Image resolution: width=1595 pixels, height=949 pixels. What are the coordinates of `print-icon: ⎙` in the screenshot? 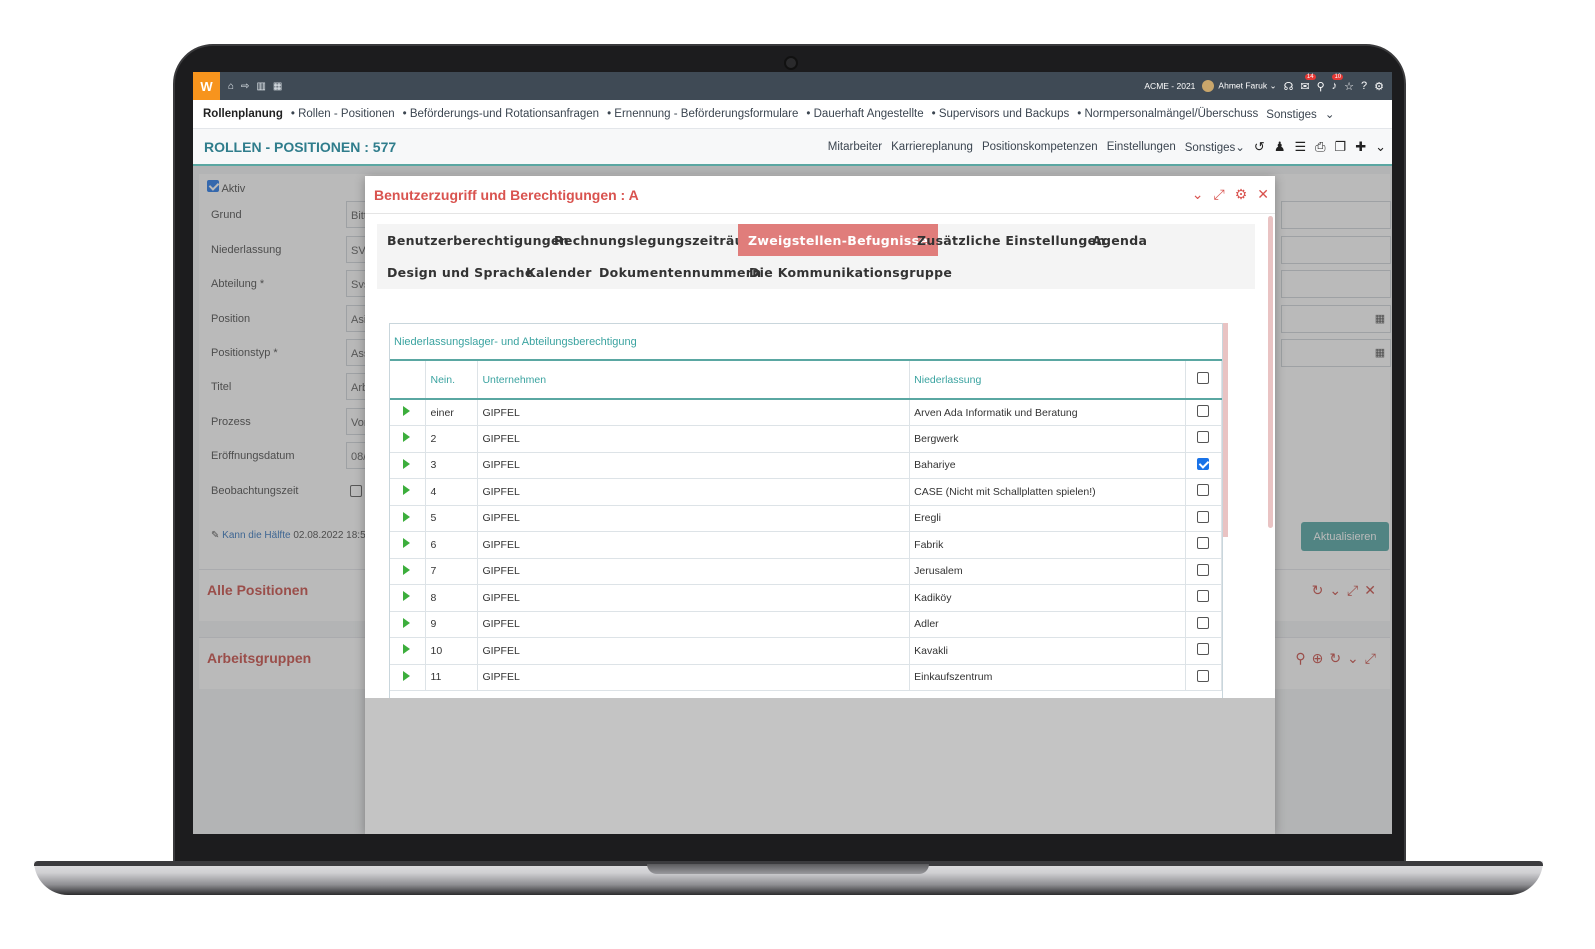 It's located at (1320, 147).